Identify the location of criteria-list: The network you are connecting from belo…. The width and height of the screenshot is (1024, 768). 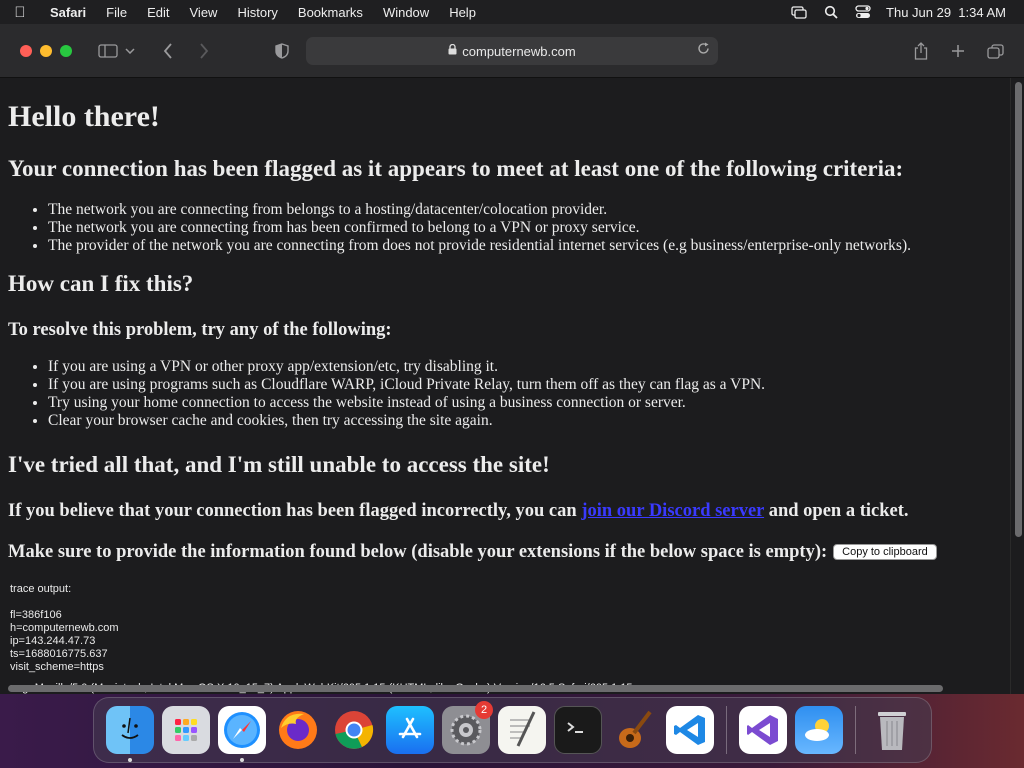
(529, 228).